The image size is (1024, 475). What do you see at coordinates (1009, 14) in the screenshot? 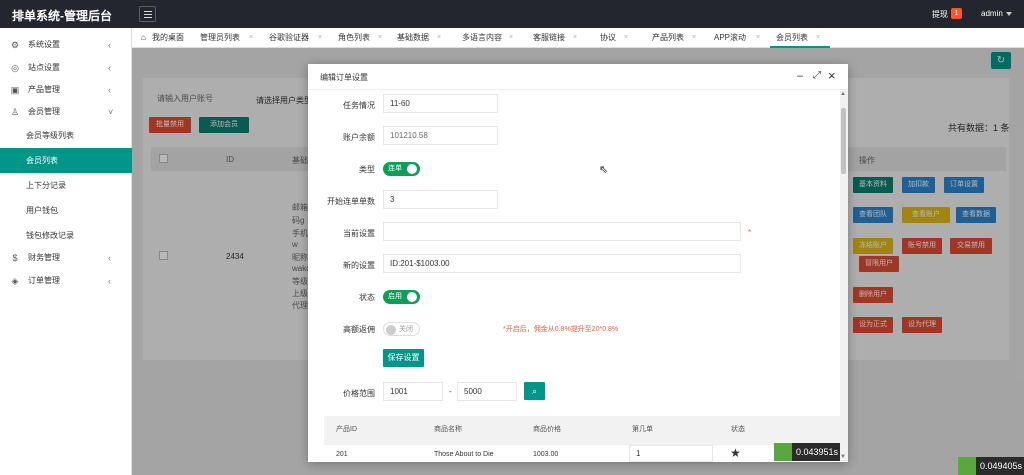
I see `chevron-down-icon` at bounding box center [1009, 14].